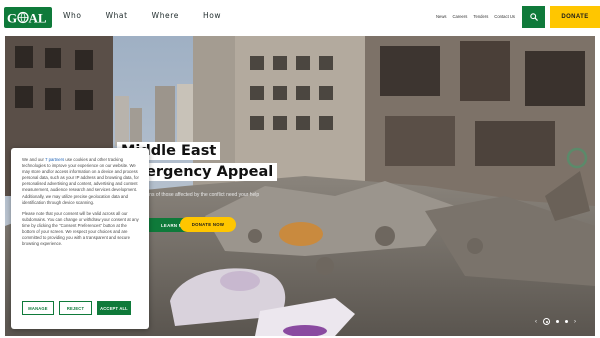 The height and width of the screenshot is (338, 600). I want to click on utility-nav: News Careers Tenders Contact Us, so click(478, 16).